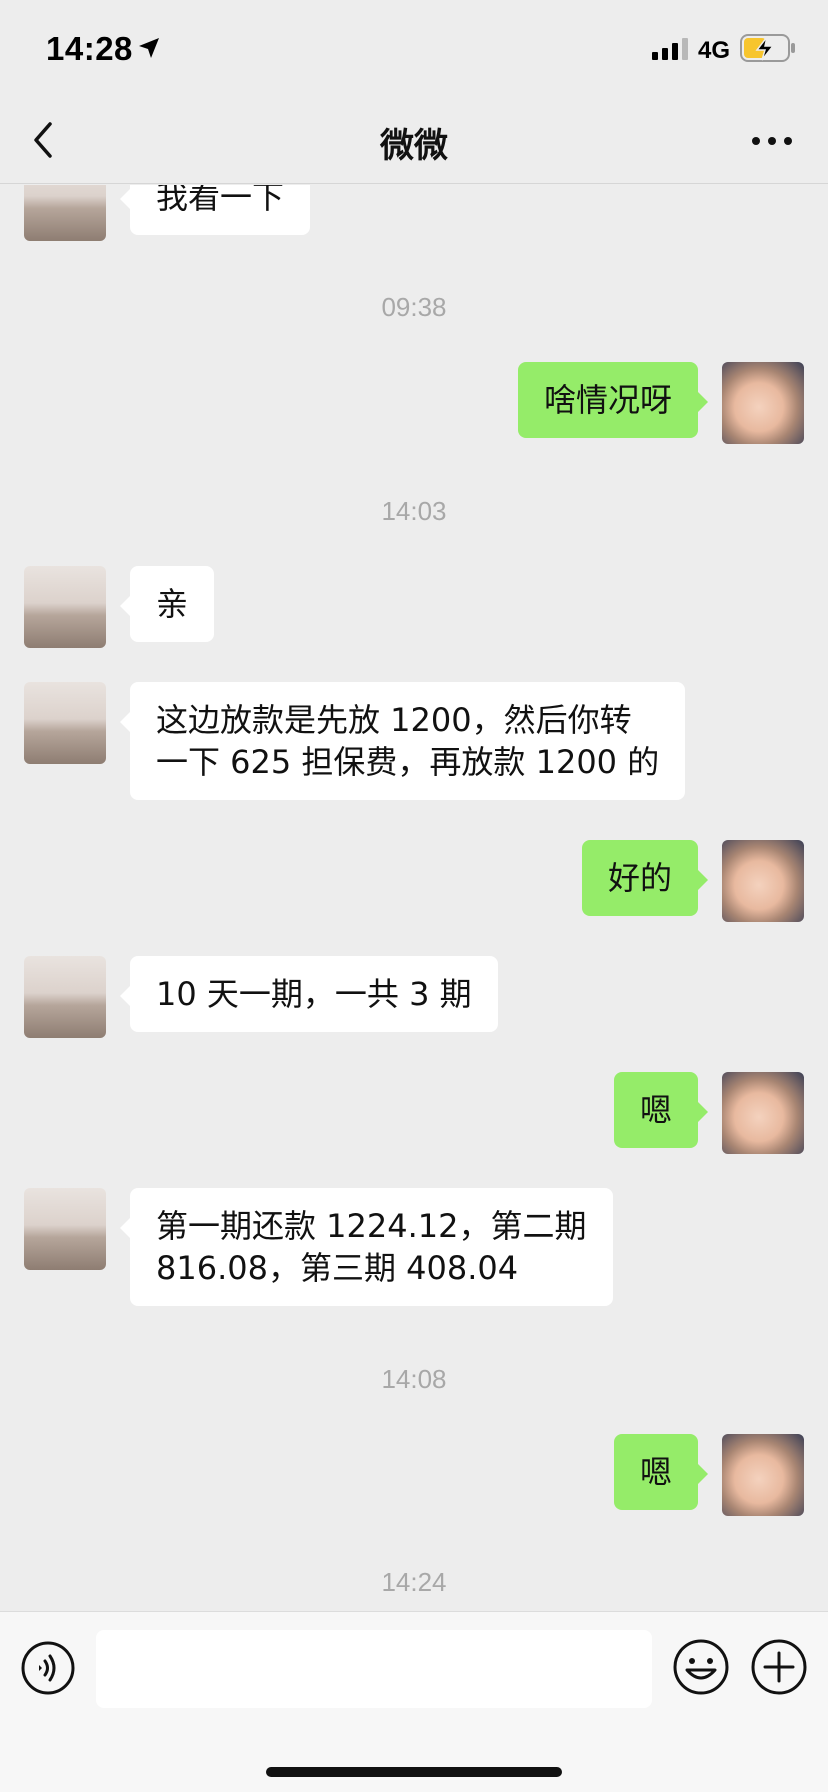  What do you see at coordinates (414, 1772) in the screenshot?
I see `home-indicator` at bounding box center [414, 1772].